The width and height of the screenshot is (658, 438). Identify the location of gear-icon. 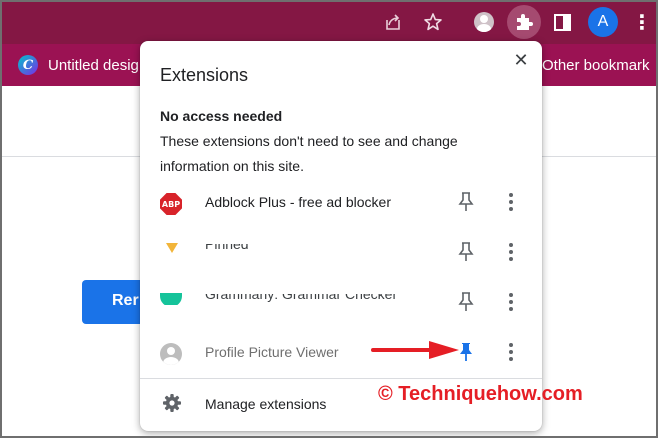
(172, 403).